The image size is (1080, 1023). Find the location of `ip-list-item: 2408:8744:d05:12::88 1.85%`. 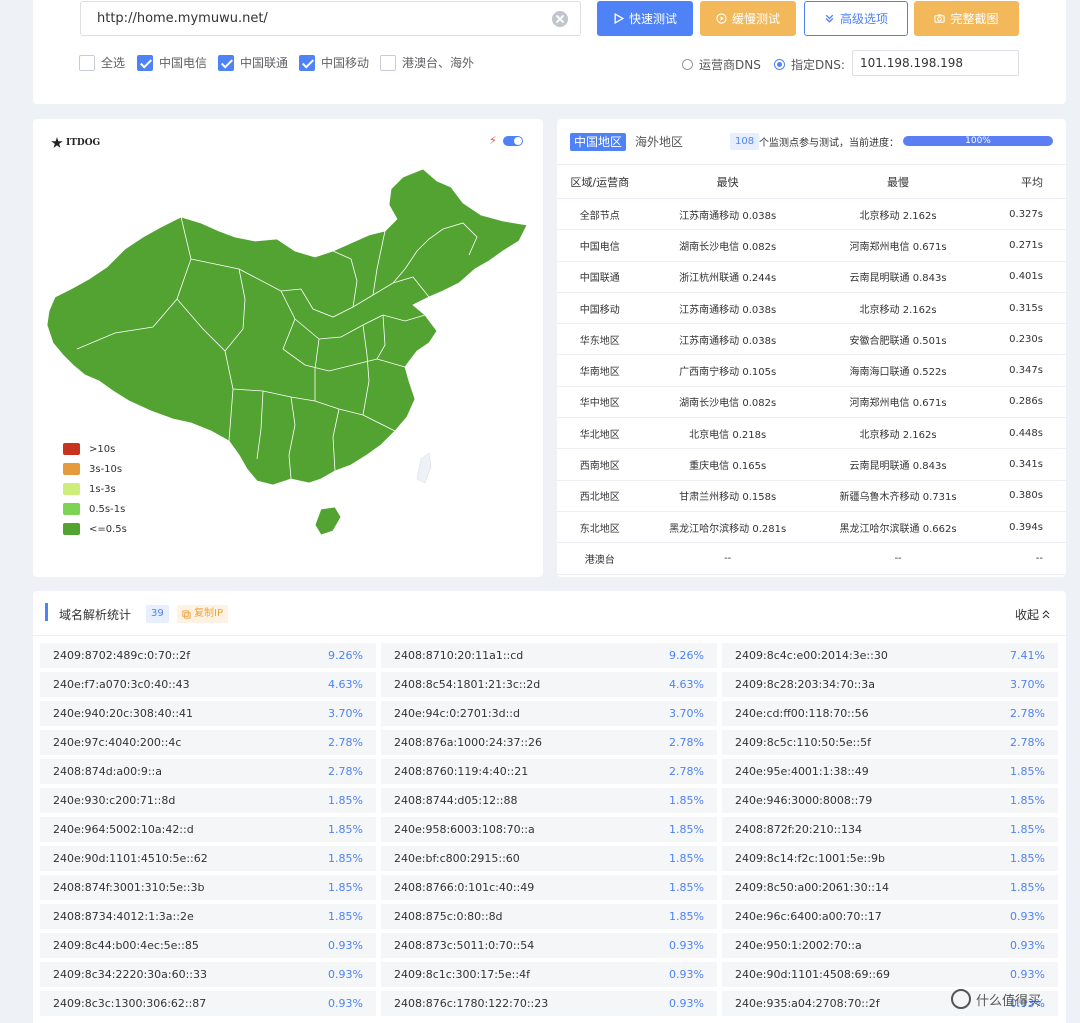

ip-list-item: 2408:8744:d05:12::88 1.85% is located at coordinates (549, 800).